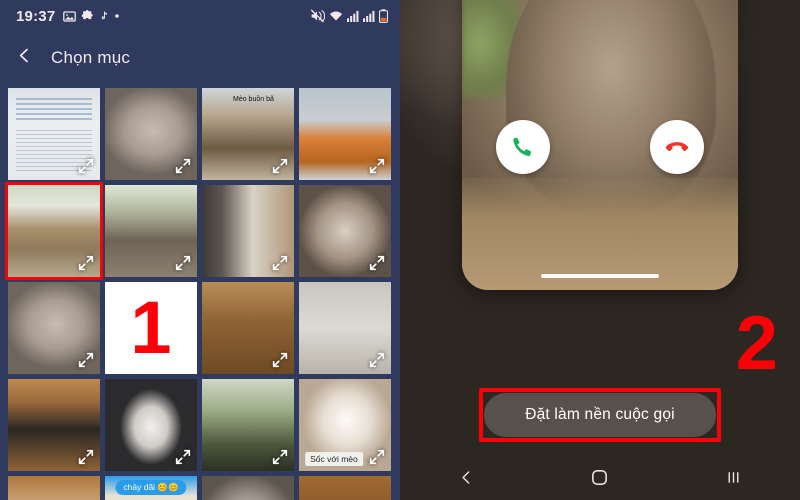 Image resolution: width=800 pixels, height=500 pixels. I want to click on nav-back-icon, so click(466, 477).